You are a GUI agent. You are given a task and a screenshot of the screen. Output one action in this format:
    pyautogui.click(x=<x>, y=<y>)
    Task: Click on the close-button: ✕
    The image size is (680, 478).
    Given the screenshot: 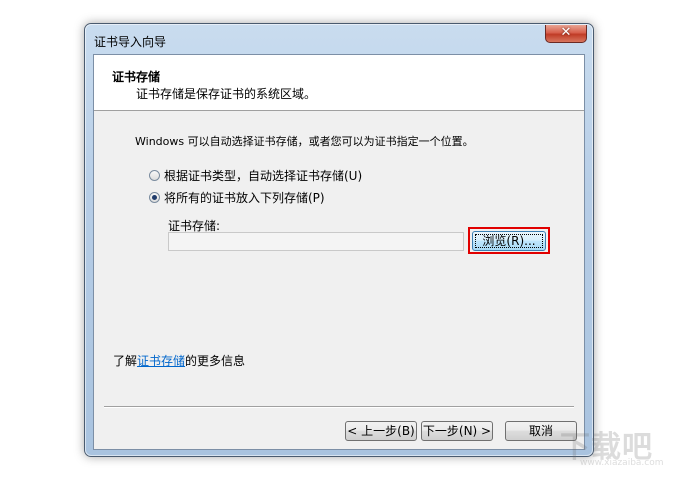 What is the action you would take?
    pyautogui.click(x=566, y=34)
    